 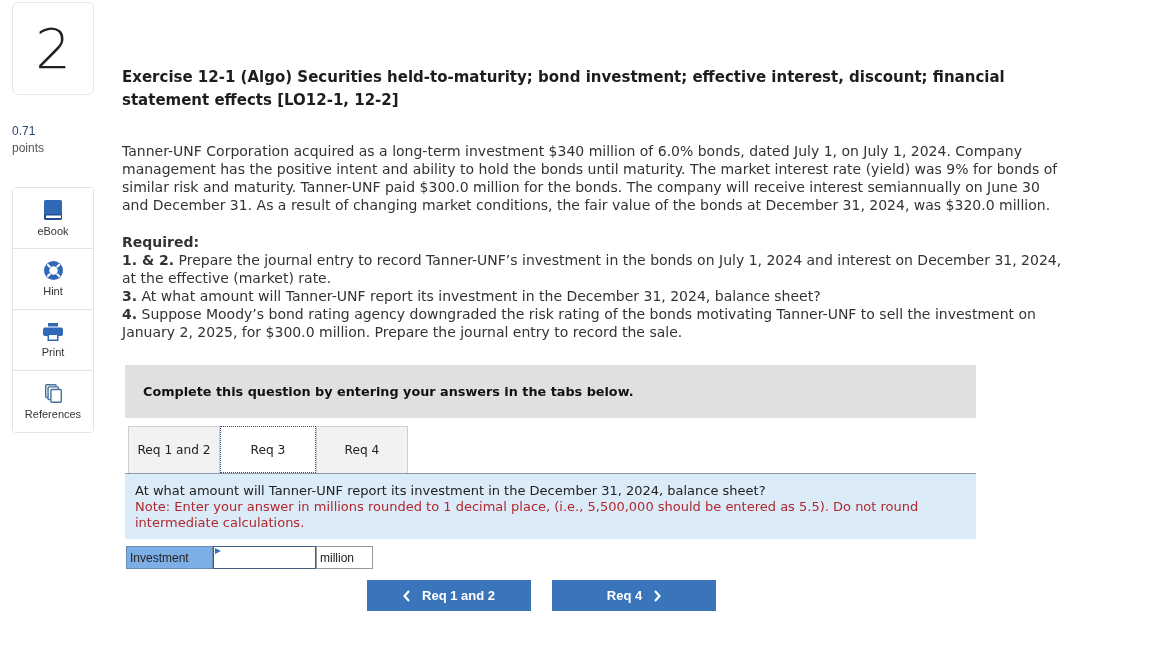 What do you see at coordinates (590, 178) in the screenshot?
I see `problem-text: Tanner-UNF Corporation acquired as a long-term investment $340 million of 6.0% bonds, dated July 1, on July 1, 2024. Company management has the positive intent and ability to hold the bonds until maturity. The market interest rate (yield) was 9% for bonds of similar risk and maturity. Tanner-UNF paid $300.0 million for the bonds. The company will receive interest semiannually on June 30 and December 31. As a result of changing market conditions, the fair value of the bonds at December 31, 2024, was $320.0 million.` at bounding box center [590, 178].